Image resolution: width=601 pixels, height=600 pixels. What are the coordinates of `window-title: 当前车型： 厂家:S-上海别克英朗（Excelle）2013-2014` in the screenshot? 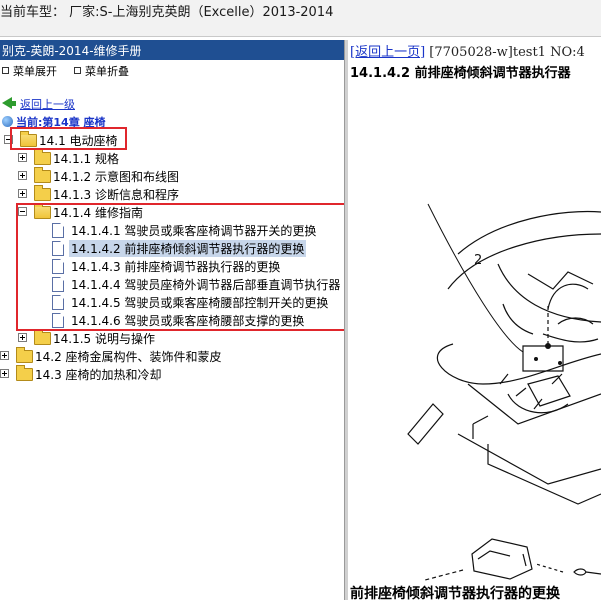 It's located at (167, 12).